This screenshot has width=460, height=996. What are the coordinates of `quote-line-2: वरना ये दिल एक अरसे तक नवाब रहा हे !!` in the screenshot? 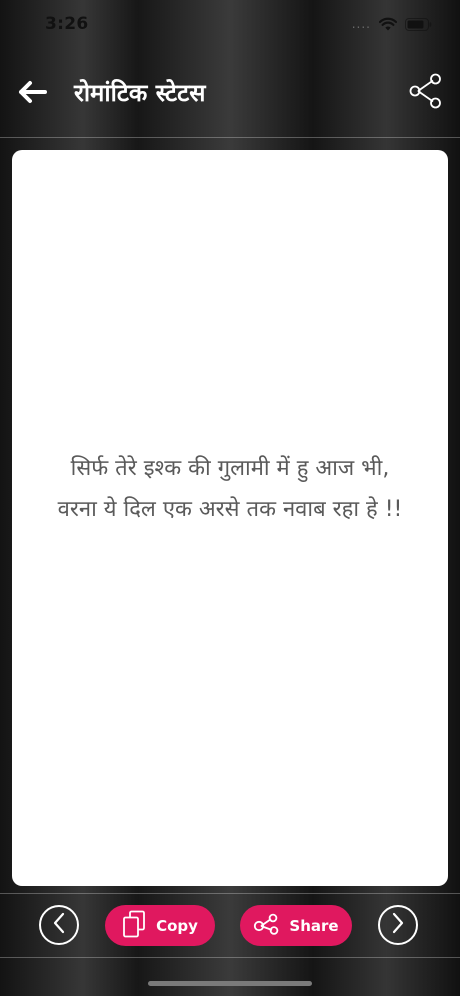 It's located at (230, 509).